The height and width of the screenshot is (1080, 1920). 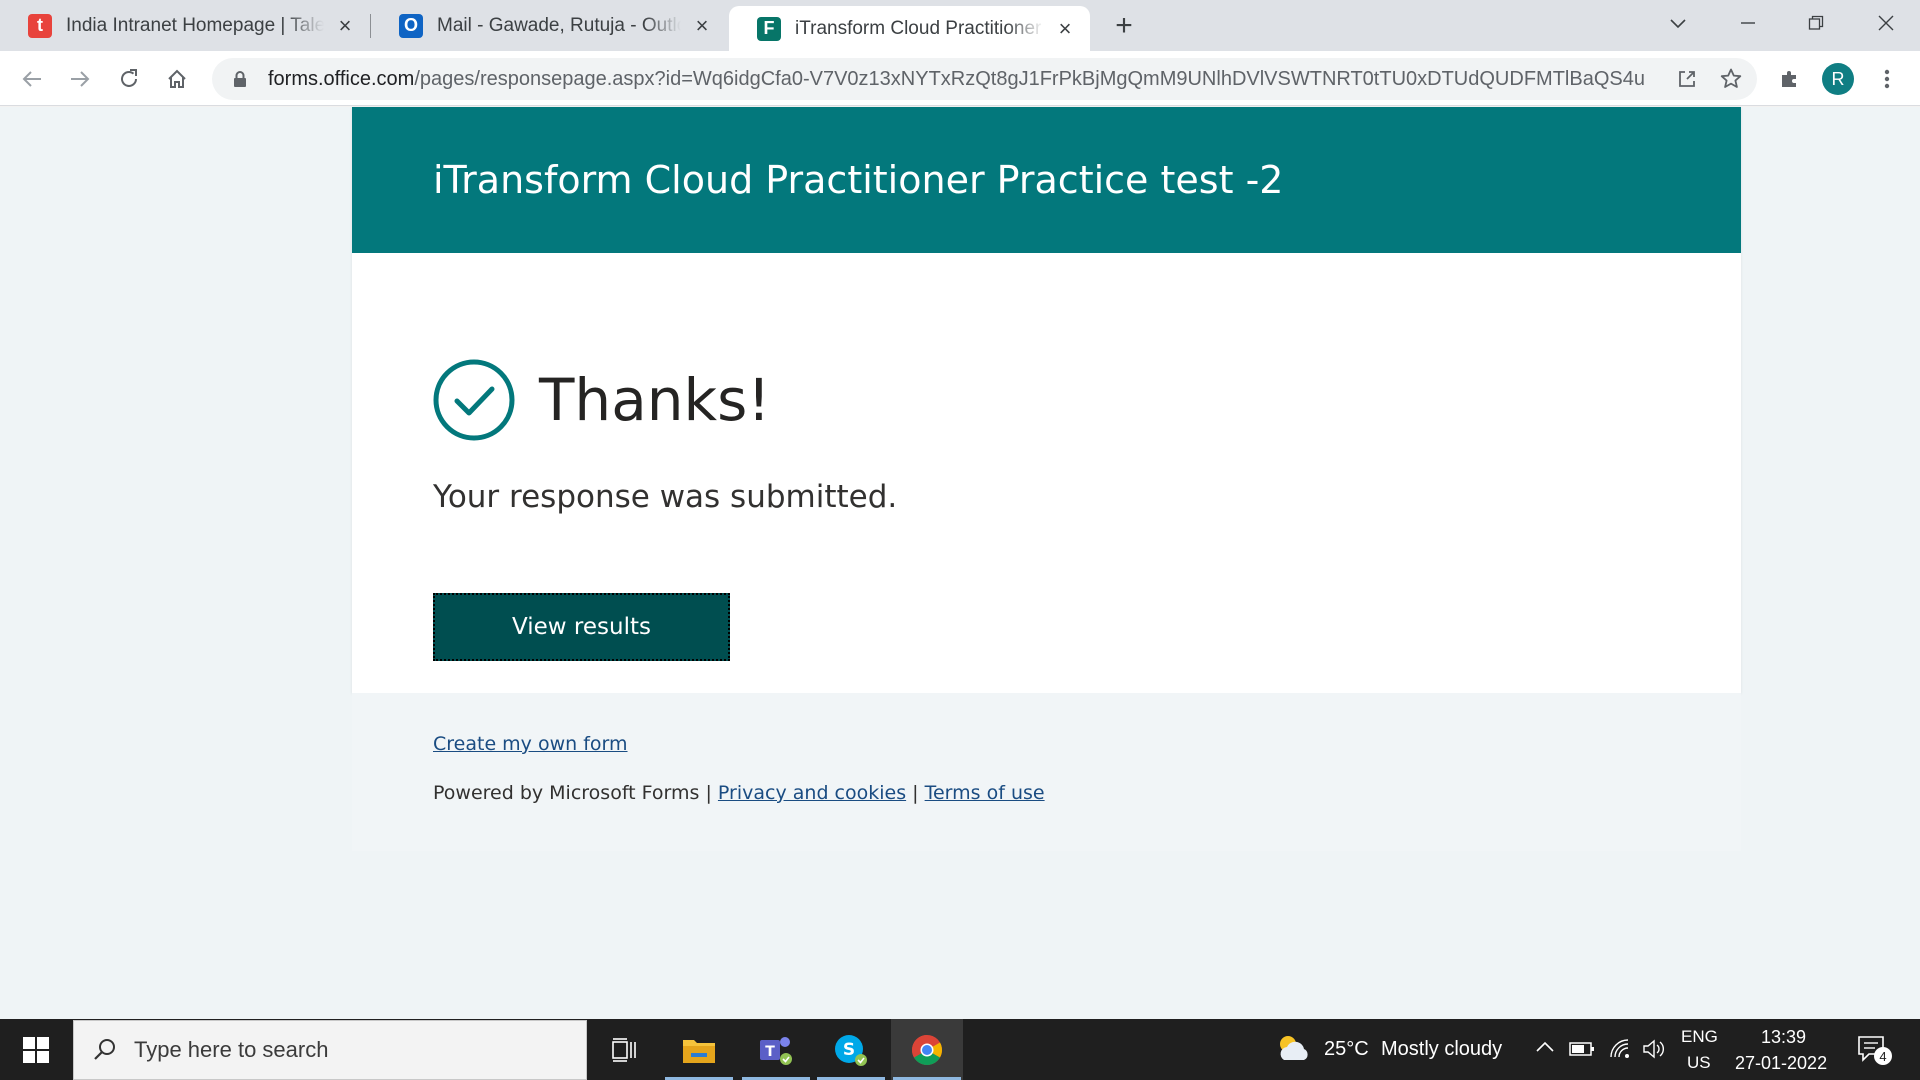 I want to click on teams-icon: T, so click(x=776, y=1049).